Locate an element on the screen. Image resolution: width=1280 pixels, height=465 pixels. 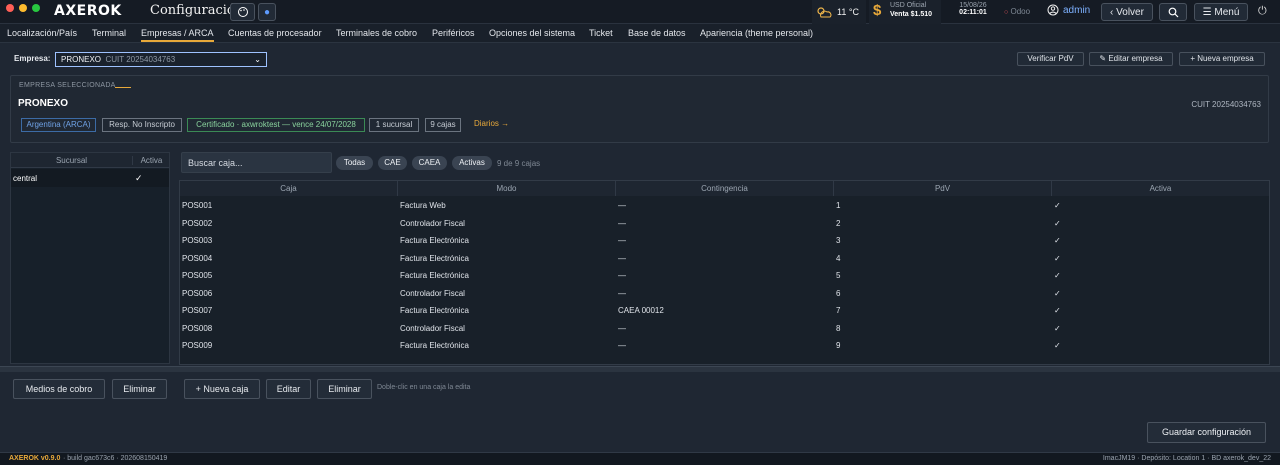
minimize-window-button is located at coordinates (23, 8).